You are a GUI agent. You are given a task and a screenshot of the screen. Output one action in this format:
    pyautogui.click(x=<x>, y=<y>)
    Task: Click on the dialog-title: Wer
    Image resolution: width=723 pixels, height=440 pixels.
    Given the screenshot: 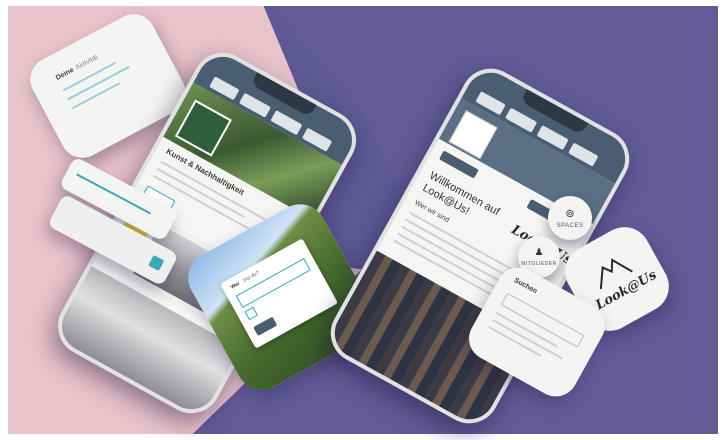 What is the action you would take?
    pyautogui.click(x=235, y=285)
    